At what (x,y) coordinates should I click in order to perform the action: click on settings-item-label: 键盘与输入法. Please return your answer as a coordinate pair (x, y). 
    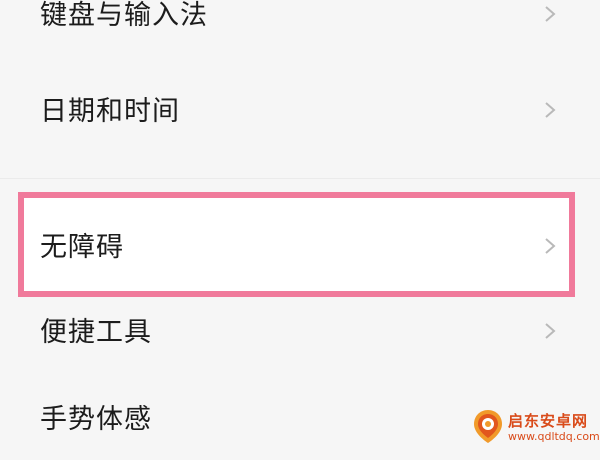
    Looking at the image, I should click on (124, 15).